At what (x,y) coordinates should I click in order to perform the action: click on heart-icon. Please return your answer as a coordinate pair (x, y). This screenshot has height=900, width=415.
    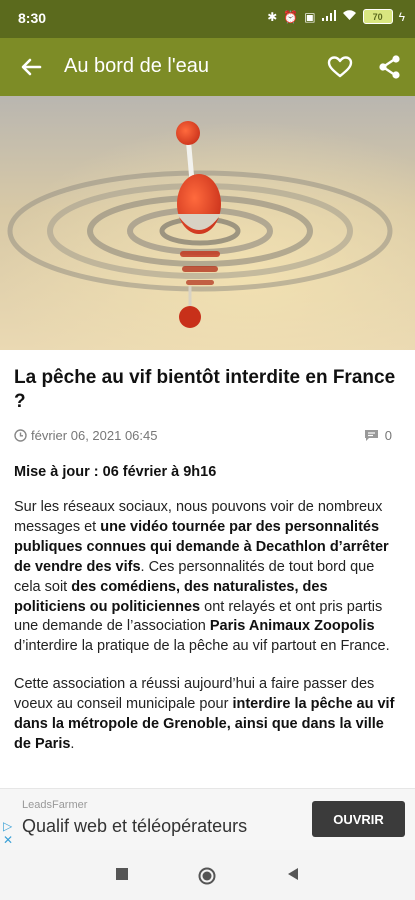
    Looking at the image, I should click on (340, 67).